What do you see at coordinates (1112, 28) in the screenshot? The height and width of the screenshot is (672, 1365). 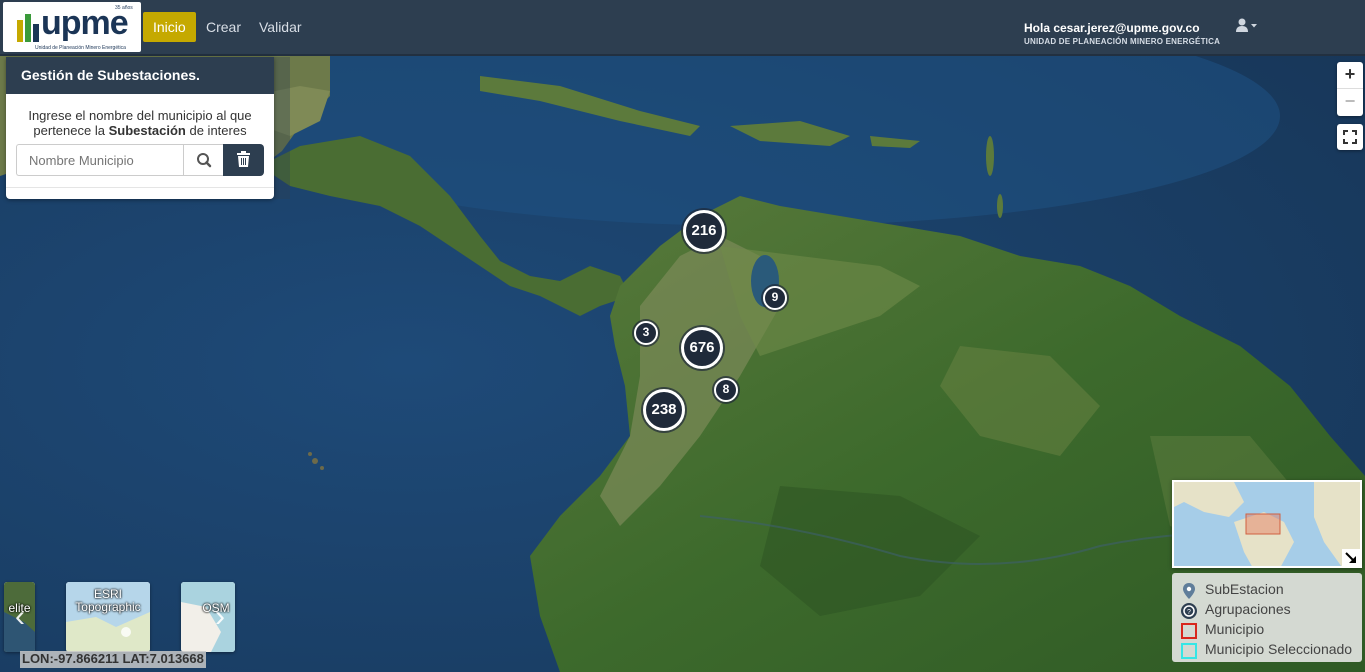 I see `user-greeting: Hola cesar.jerez@upme.gov.co` at bounding box center [1112, 28].